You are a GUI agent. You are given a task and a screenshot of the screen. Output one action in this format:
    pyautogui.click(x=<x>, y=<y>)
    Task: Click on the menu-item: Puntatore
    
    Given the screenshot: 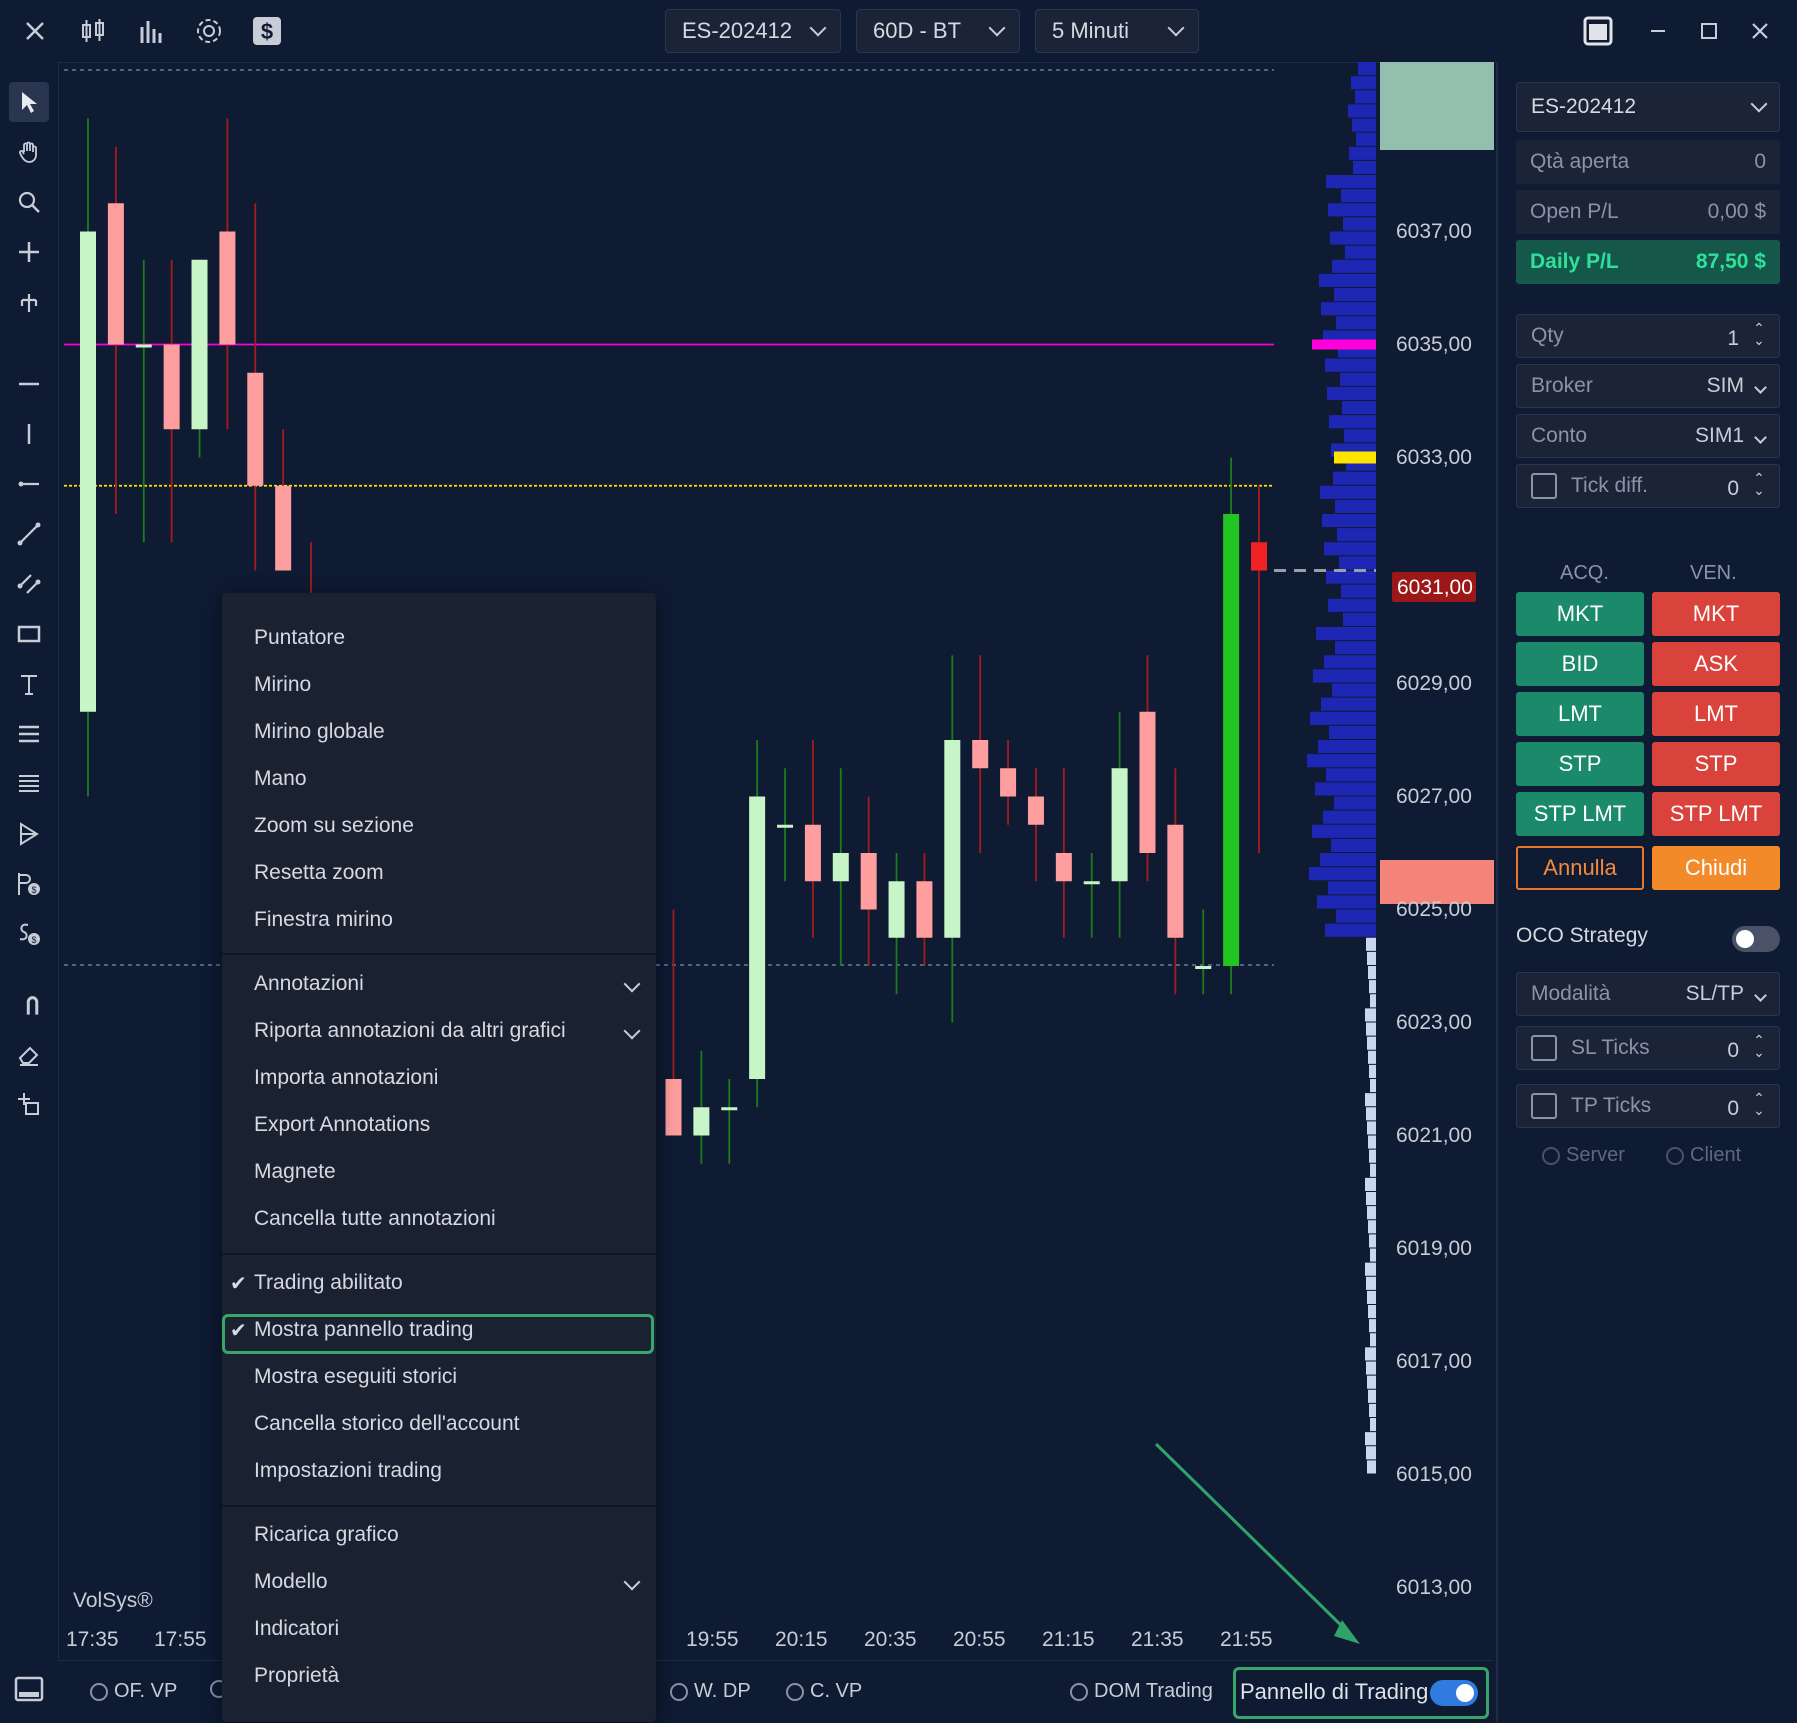 What is the action you would take?
    pyautogui.click(x=299, y=638)
    